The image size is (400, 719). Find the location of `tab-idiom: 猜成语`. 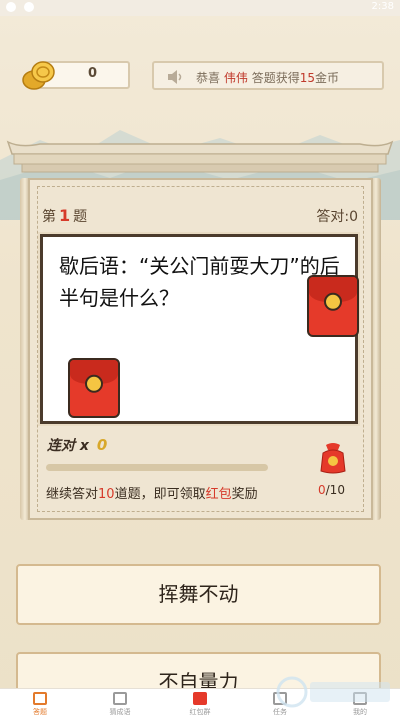

tab-idiom: 猜成语 is located at coordinates (120, 704).